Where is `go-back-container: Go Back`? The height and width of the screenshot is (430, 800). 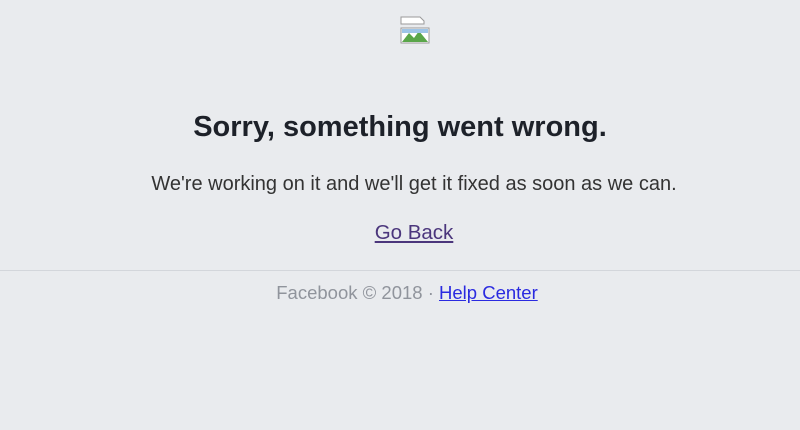
go-back-container: Go Back is located at coordinates (400, 234).